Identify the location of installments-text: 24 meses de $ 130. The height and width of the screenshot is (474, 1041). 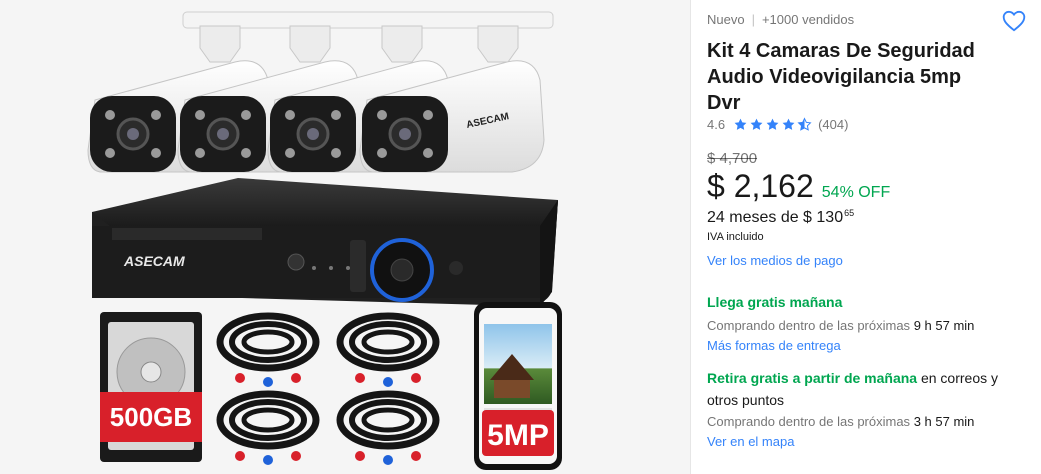
(775, 217).